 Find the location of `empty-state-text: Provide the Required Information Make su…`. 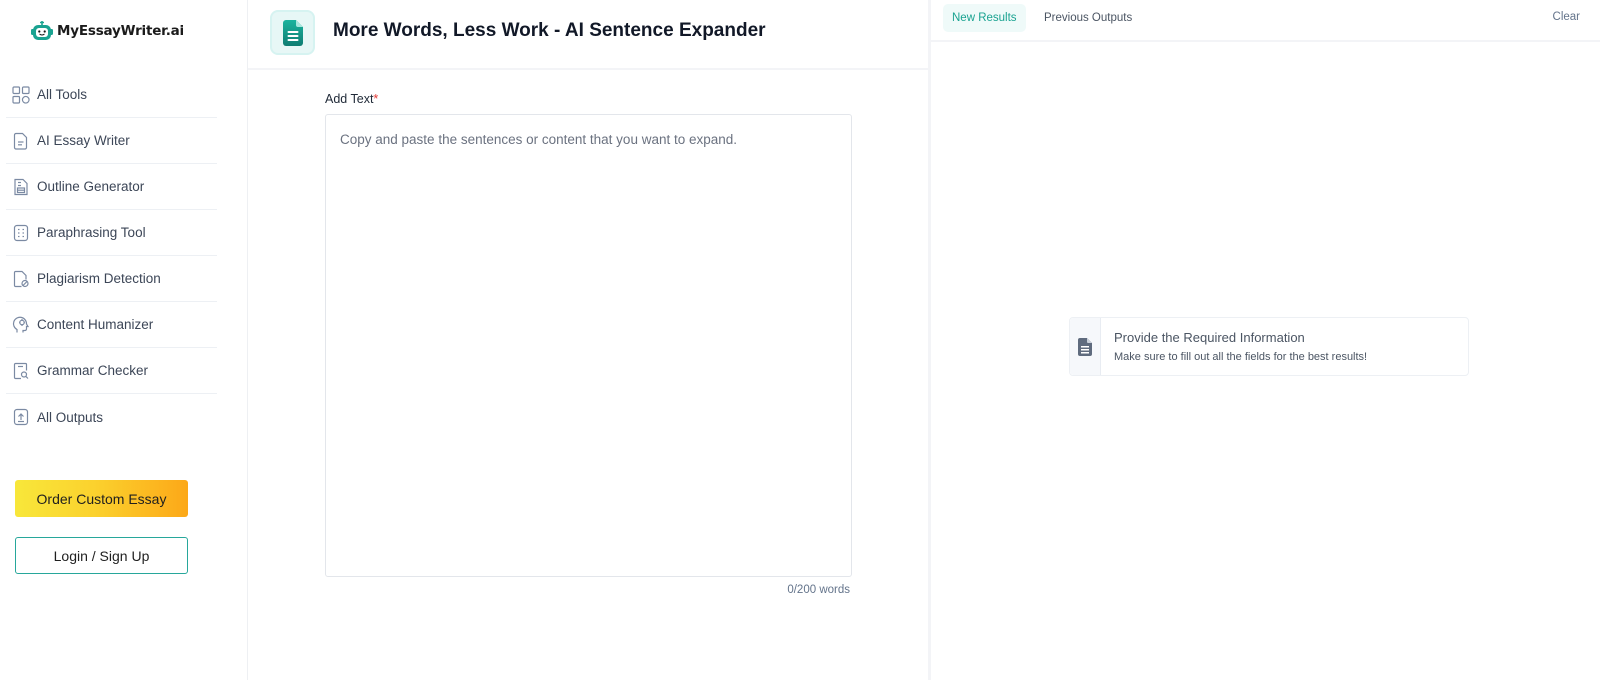

empty-state-text: Provide the Required Information Make su… is located at coordinates (1234, 346).